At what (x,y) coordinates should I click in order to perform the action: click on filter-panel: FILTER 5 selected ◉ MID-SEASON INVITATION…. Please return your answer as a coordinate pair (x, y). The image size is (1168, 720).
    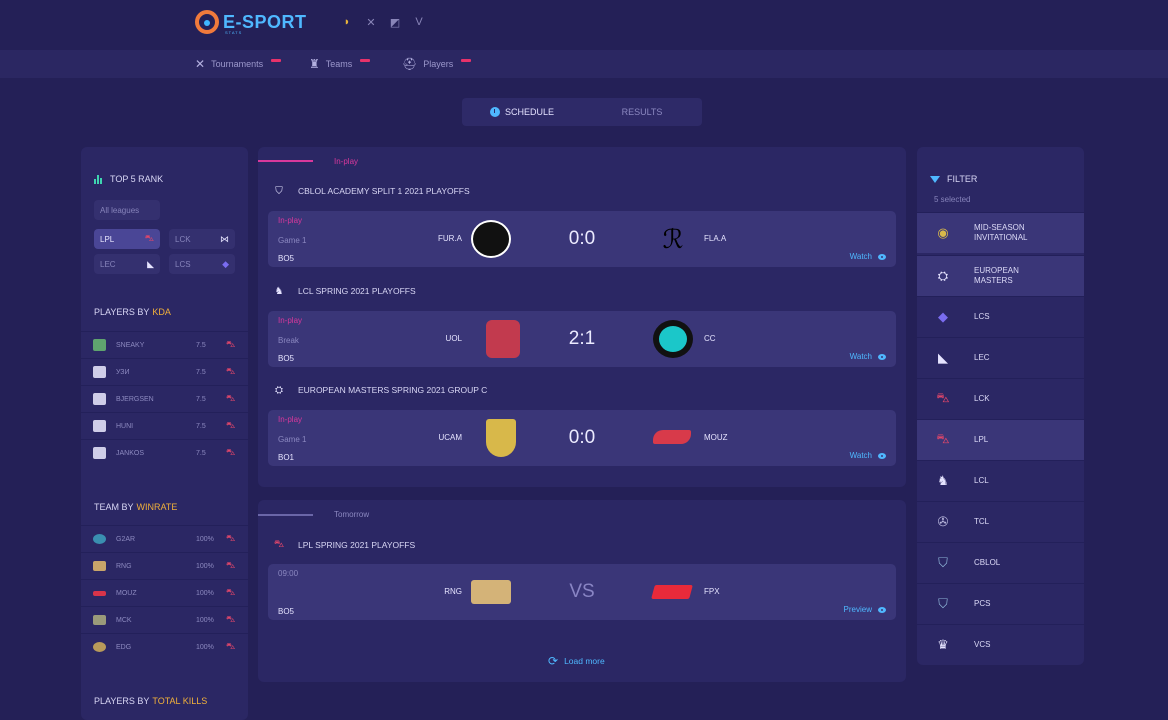
    Looking at the image, I should click on (1000, 406).